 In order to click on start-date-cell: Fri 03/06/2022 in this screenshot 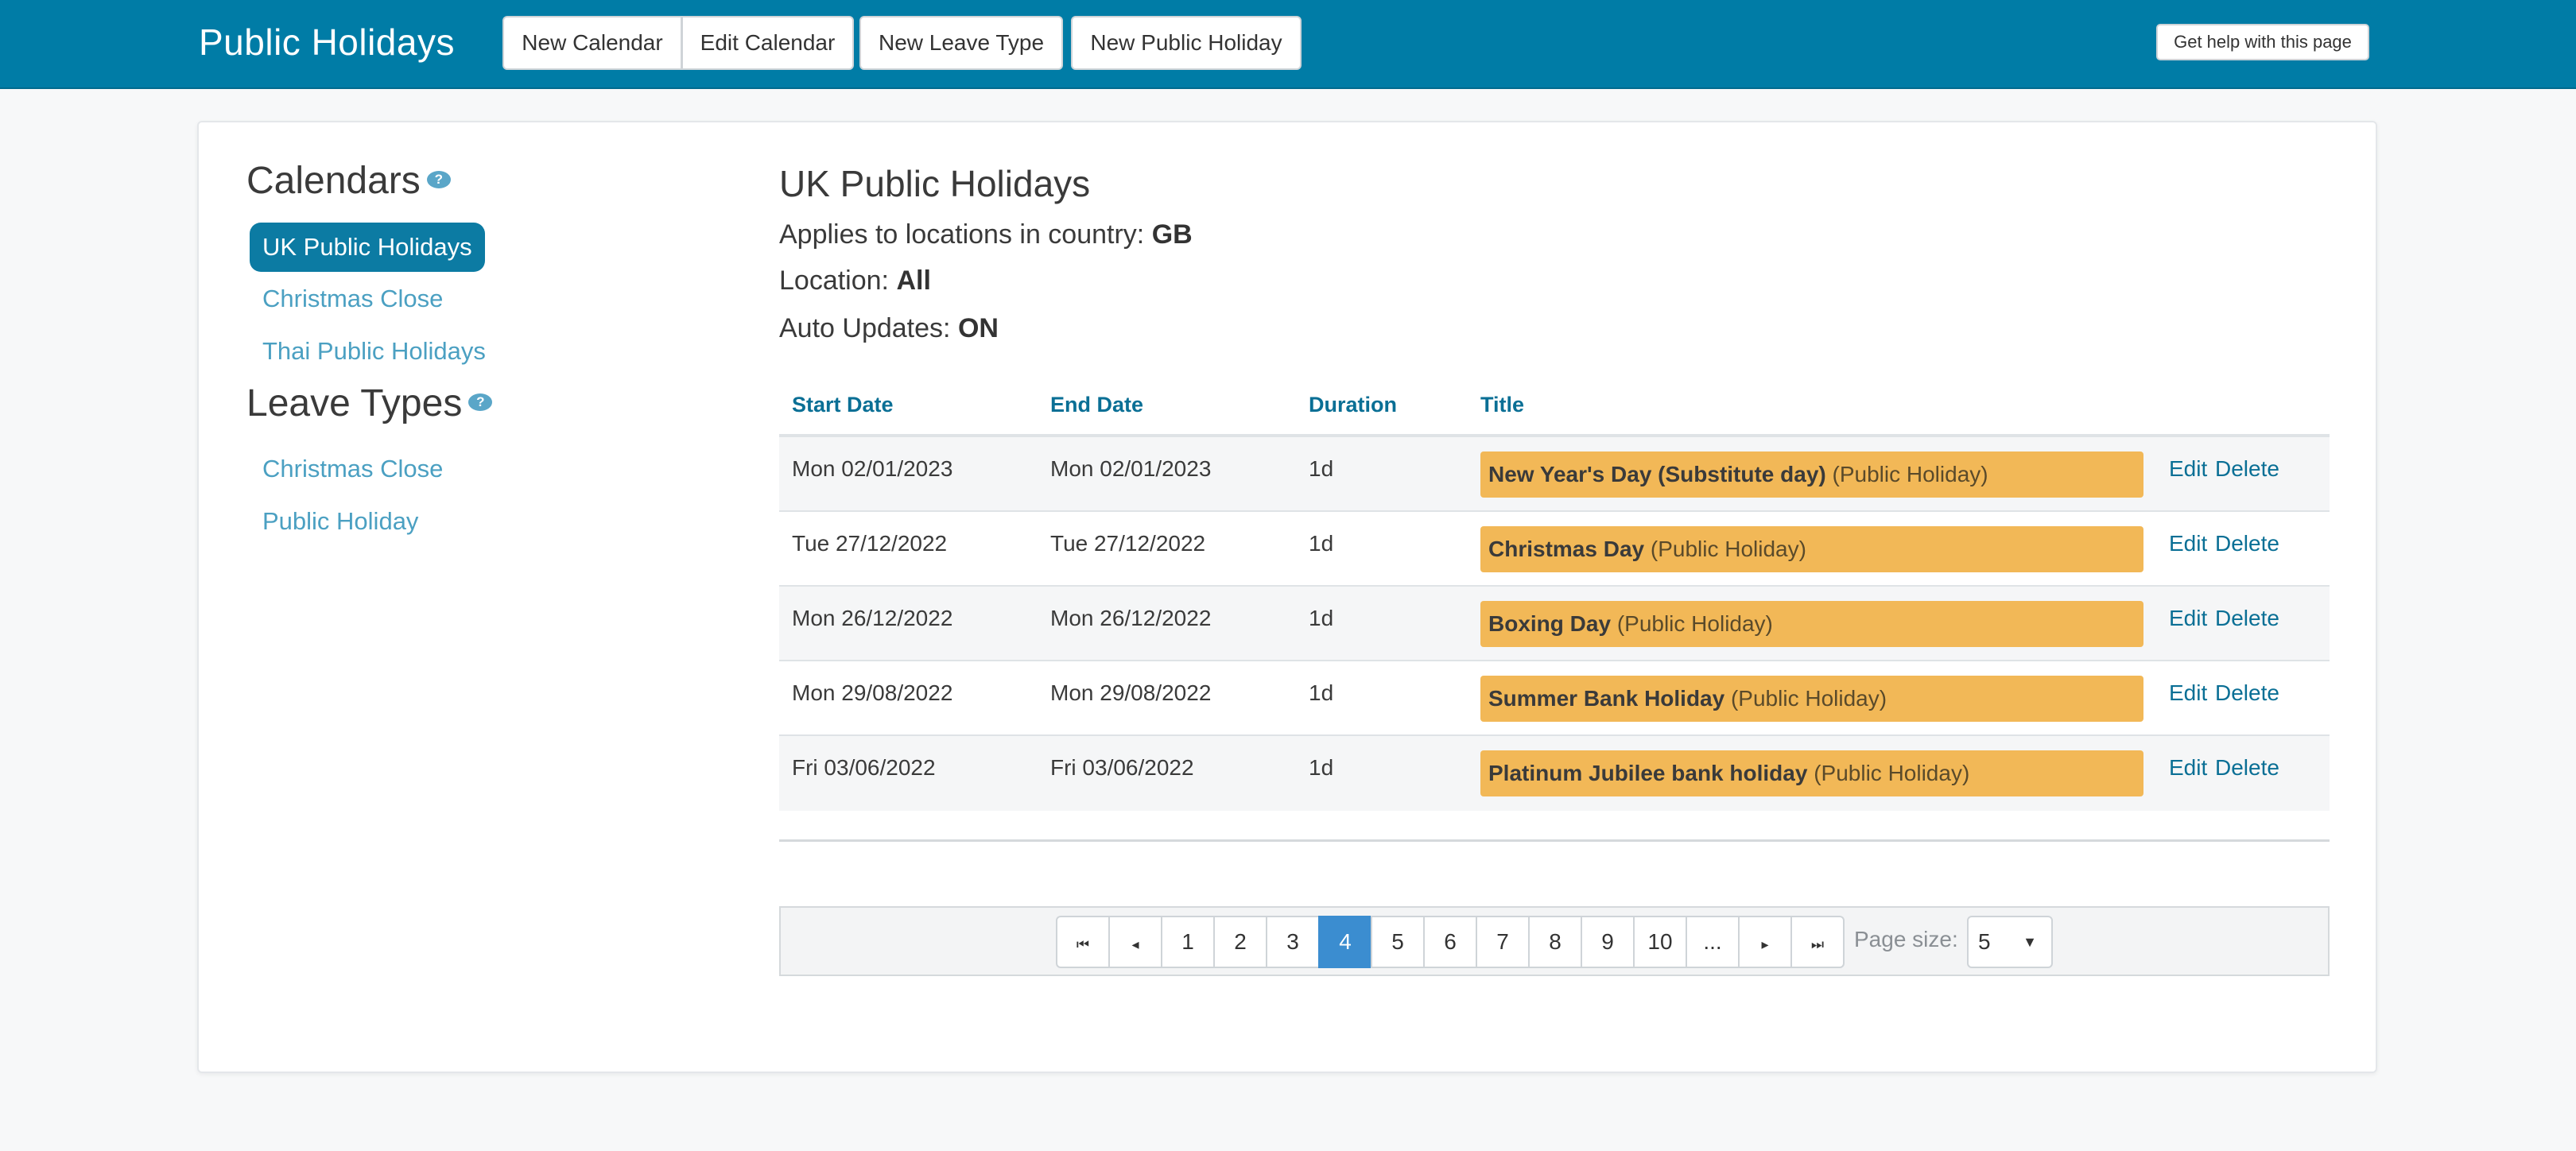, I will do `click(864, 767)`.